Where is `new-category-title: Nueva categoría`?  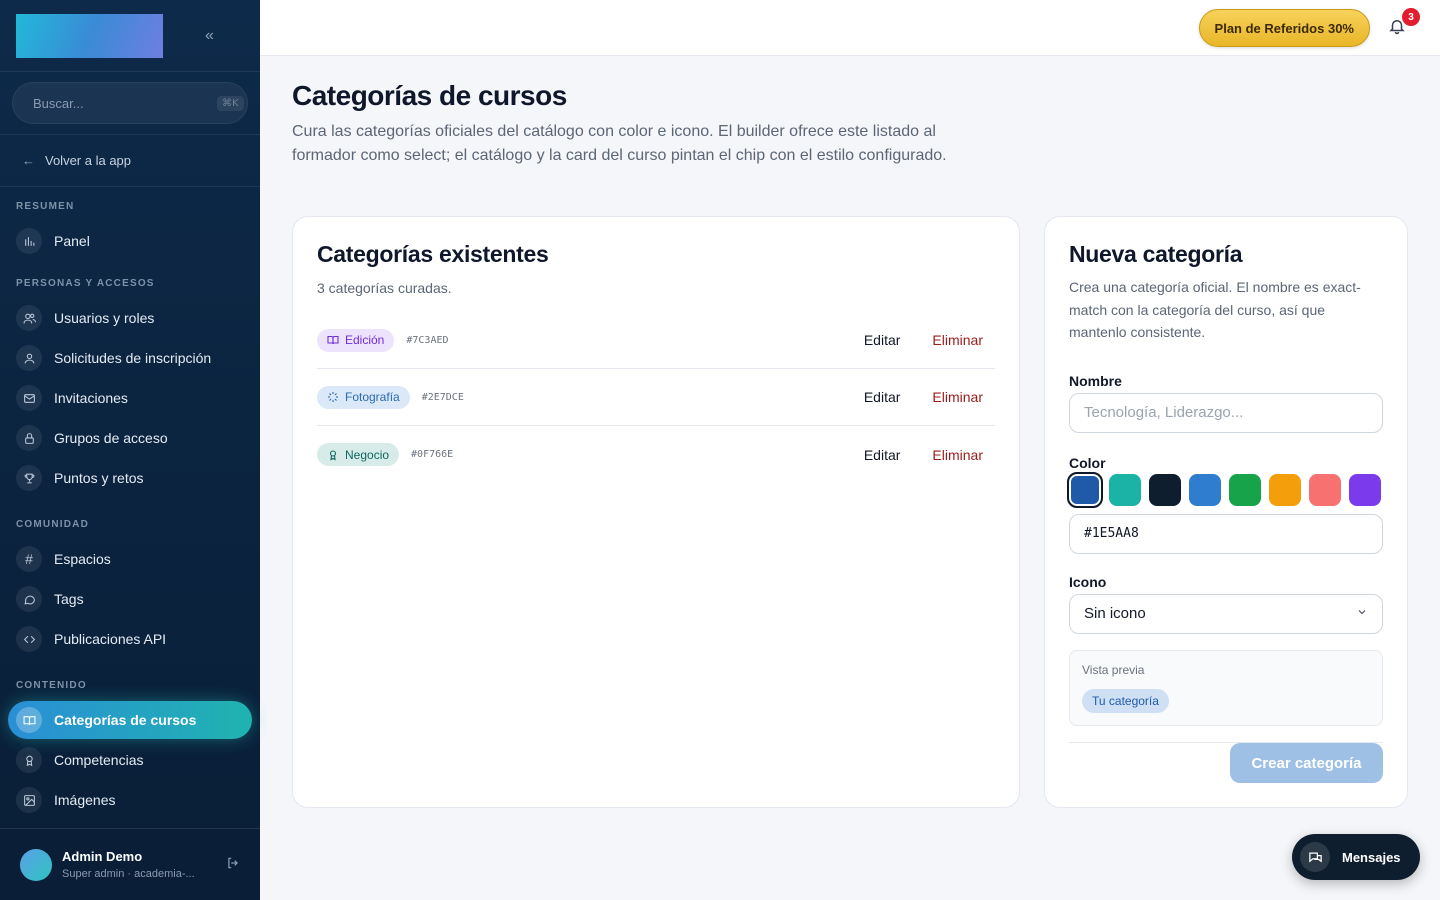
new-category-title: Nueva categoría is located at coordinates (1156, 254).